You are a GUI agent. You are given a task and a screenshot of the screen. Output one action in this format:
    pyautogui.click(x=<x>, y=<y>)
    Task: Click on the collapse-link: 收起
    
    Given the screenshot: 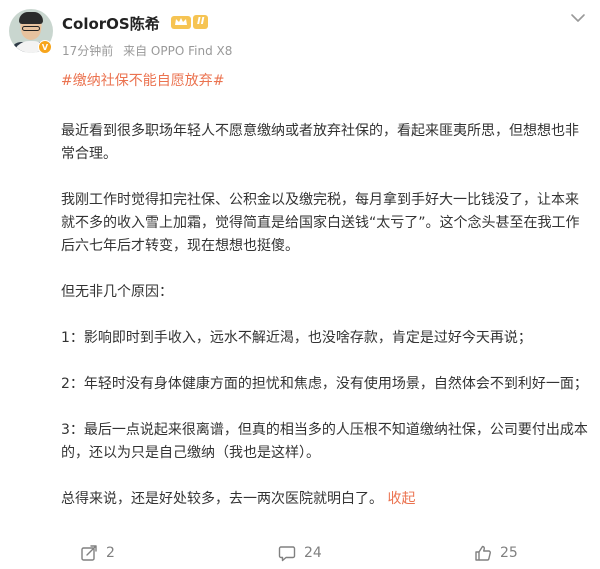 What is the action you would take?
    pyautogui.click(x=401, y=499)
    